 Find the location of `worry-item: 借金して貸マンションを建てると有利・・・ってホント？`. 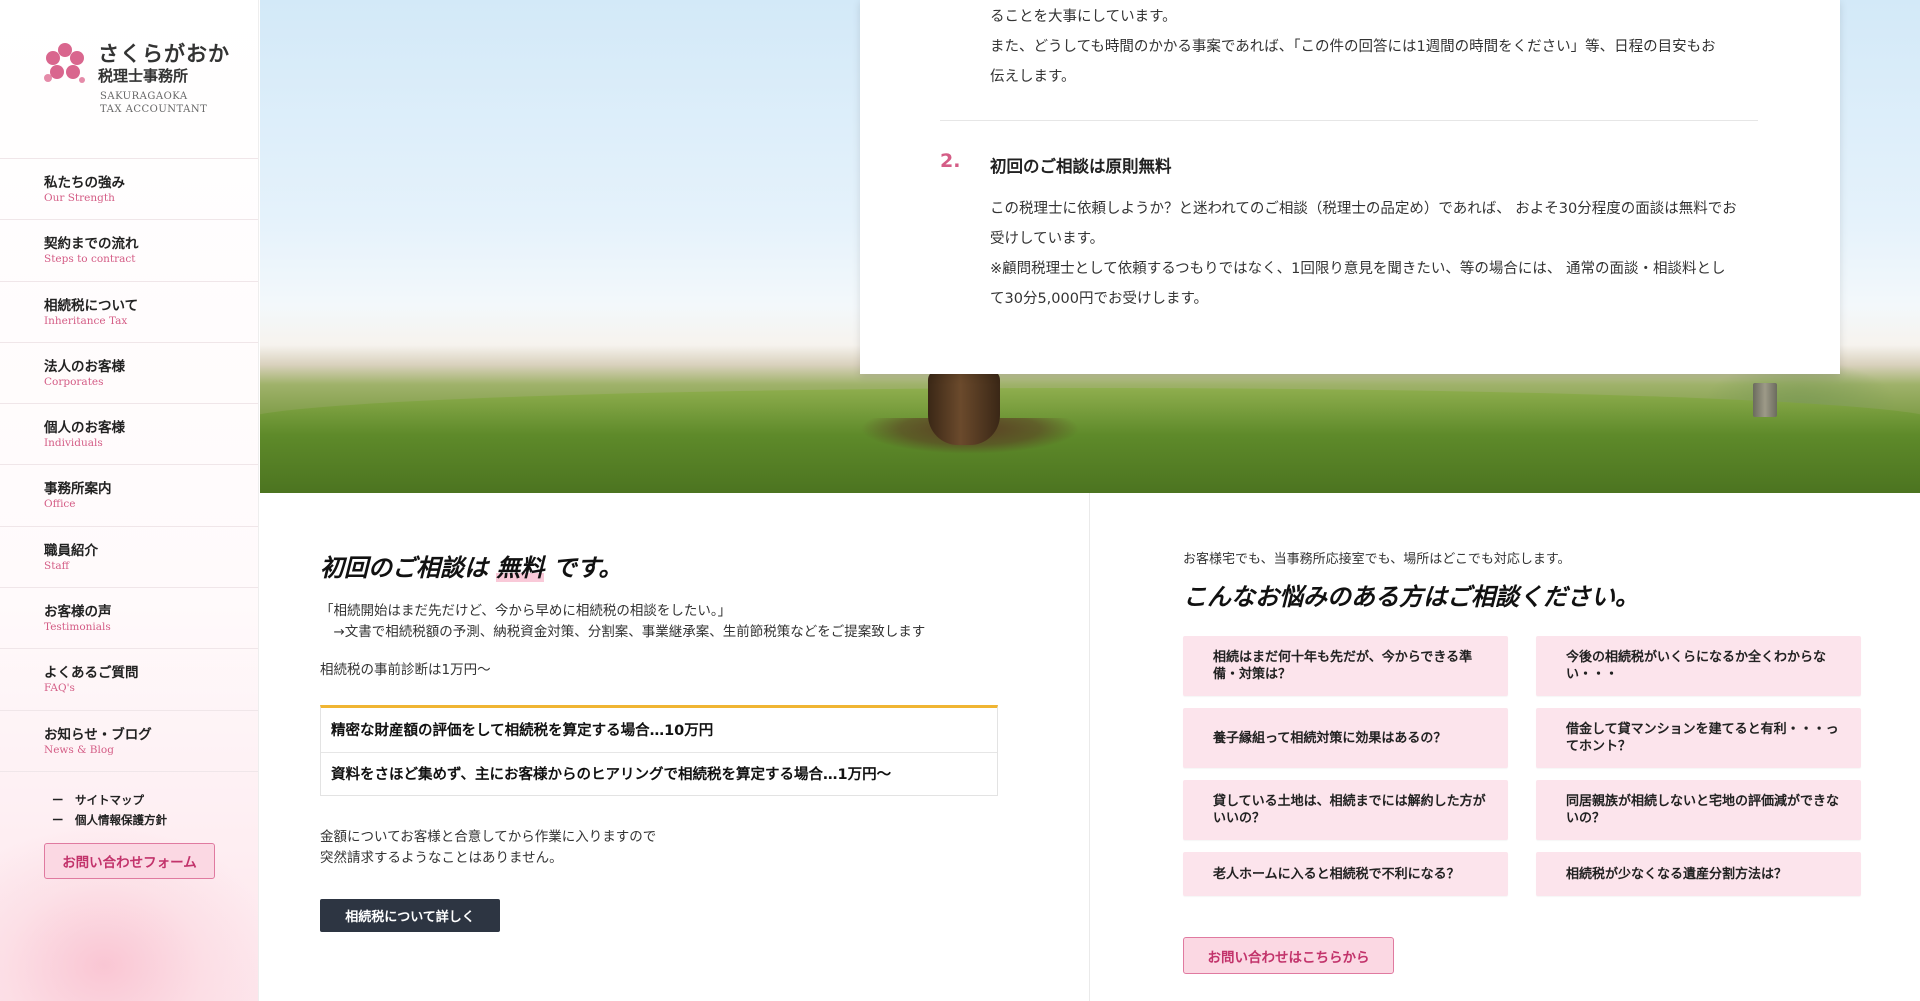

worry-item: 借金して貸マンションを建てると有利・・・ってホント？ is located at coordinates (1698, 738).